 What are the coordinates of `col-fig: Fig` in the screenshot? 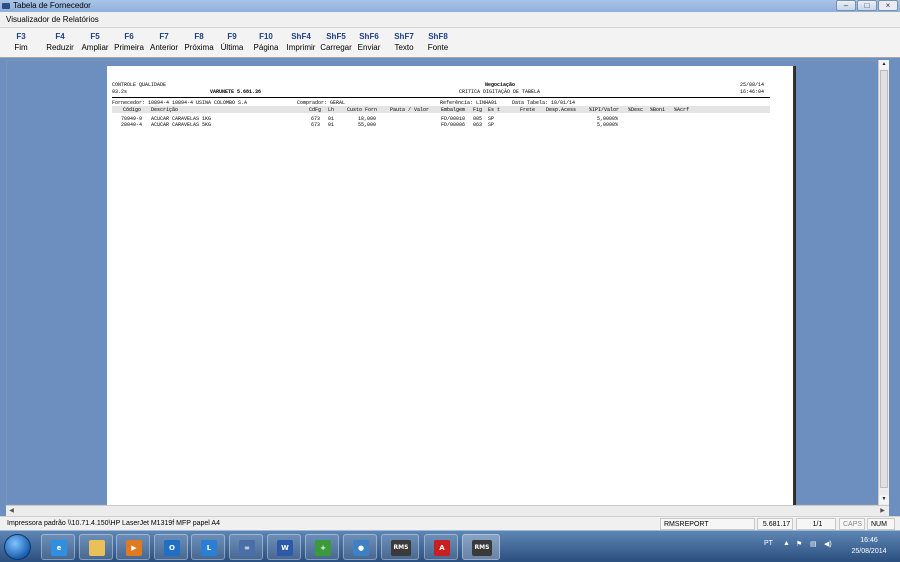 It's located at (478, 110).